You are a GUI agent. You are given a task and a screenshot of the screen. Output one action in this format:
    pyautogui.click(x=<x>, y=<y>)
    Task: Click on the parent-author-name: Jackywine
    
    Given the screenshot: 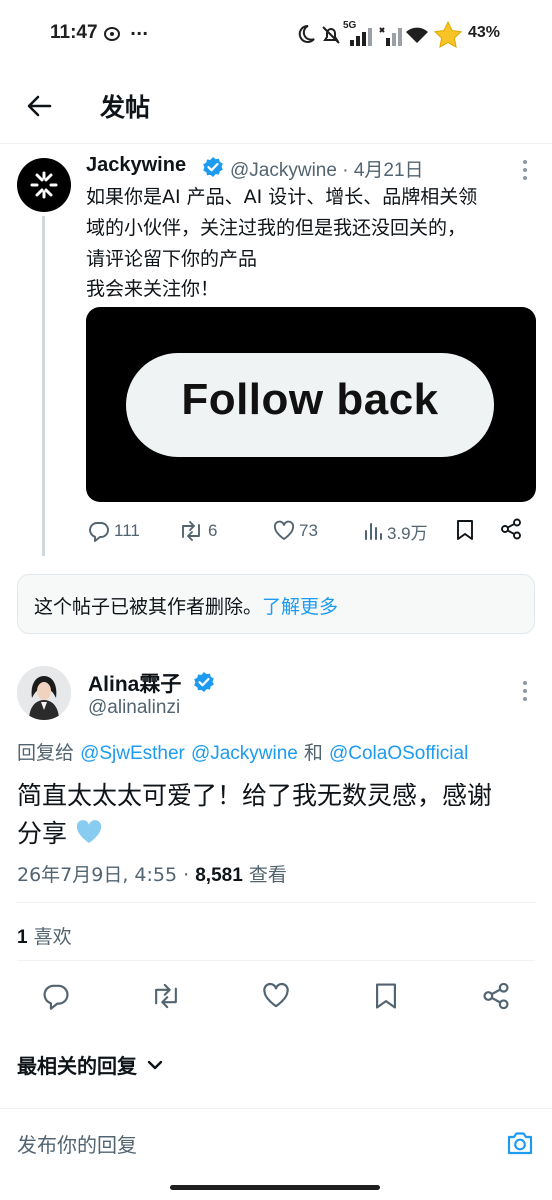 What is the action you would take?
    pyautogui.click(x=136, y=165)
    